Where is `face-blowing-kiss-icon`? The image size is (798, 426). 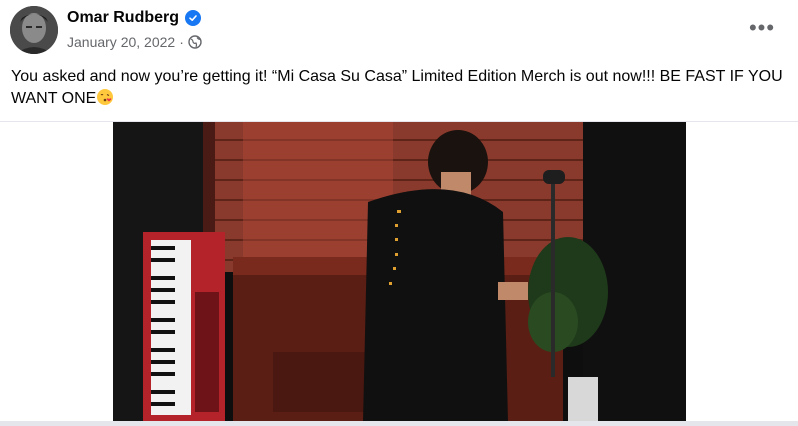
face-blowing-kiss-icon is located at coordinates (105, 97).